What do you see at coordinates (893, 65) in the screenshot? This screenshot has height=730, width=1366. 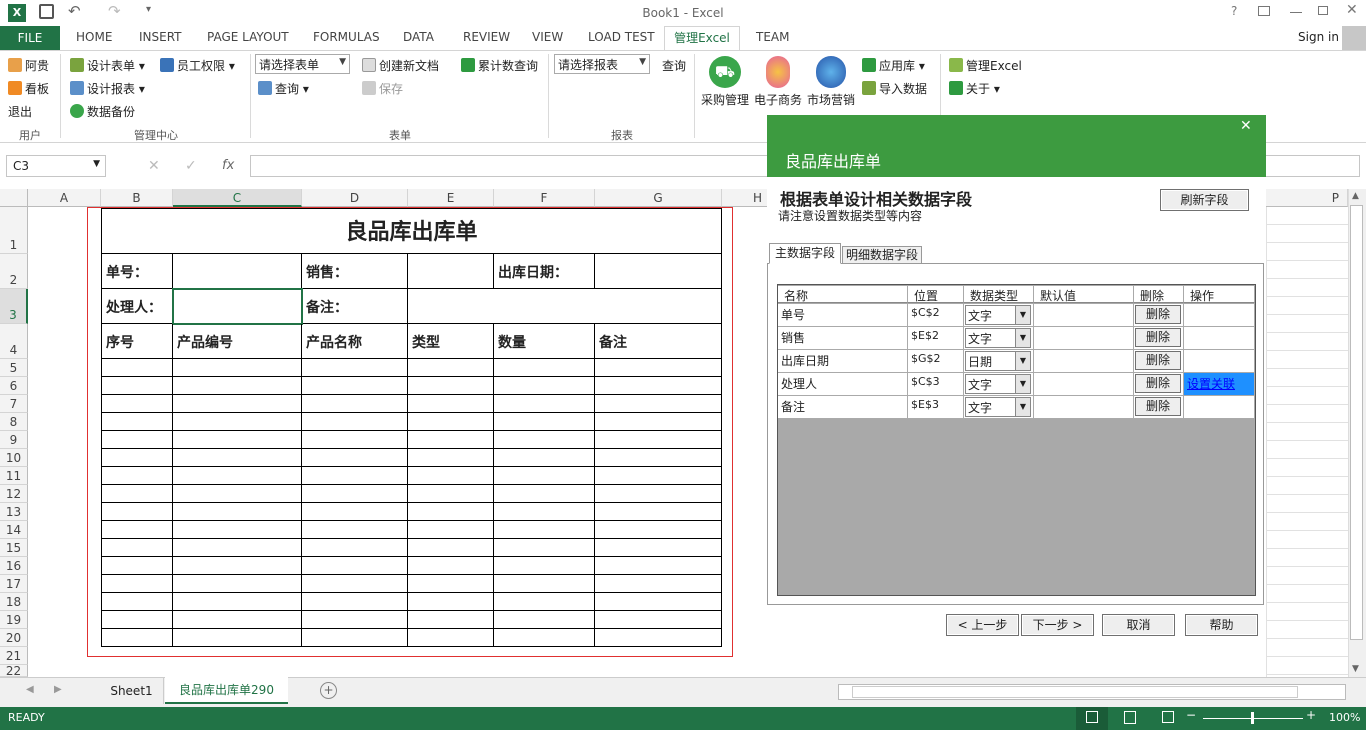 I see `app-library-button: 应用库 ▾` at bounding box center [893, 65].